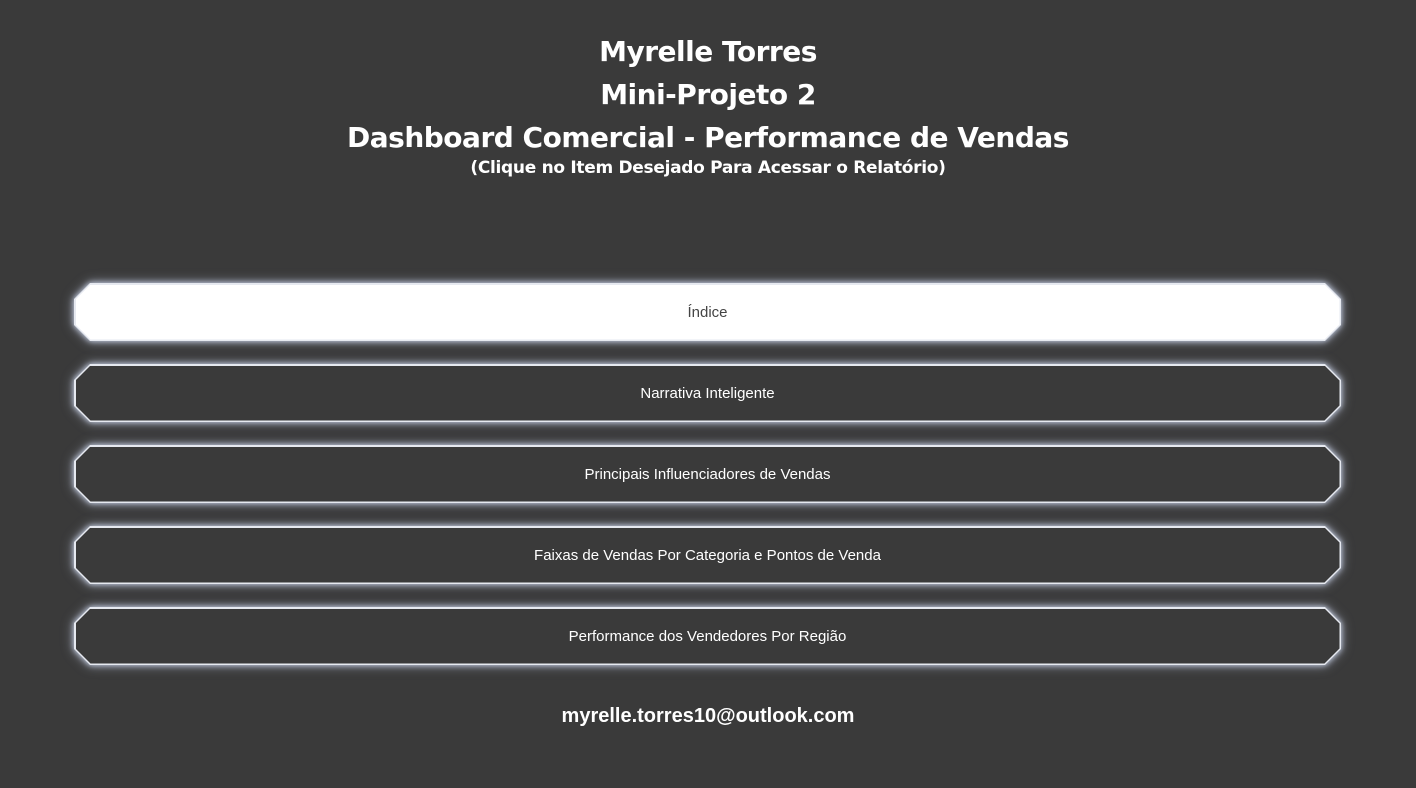 This screenshot has height=788, width=1416. What do you see at coordinates (708, 94) in the screenshot?
I see `project-name: Mini-Projeto 2` at bounding box center [708, 94].